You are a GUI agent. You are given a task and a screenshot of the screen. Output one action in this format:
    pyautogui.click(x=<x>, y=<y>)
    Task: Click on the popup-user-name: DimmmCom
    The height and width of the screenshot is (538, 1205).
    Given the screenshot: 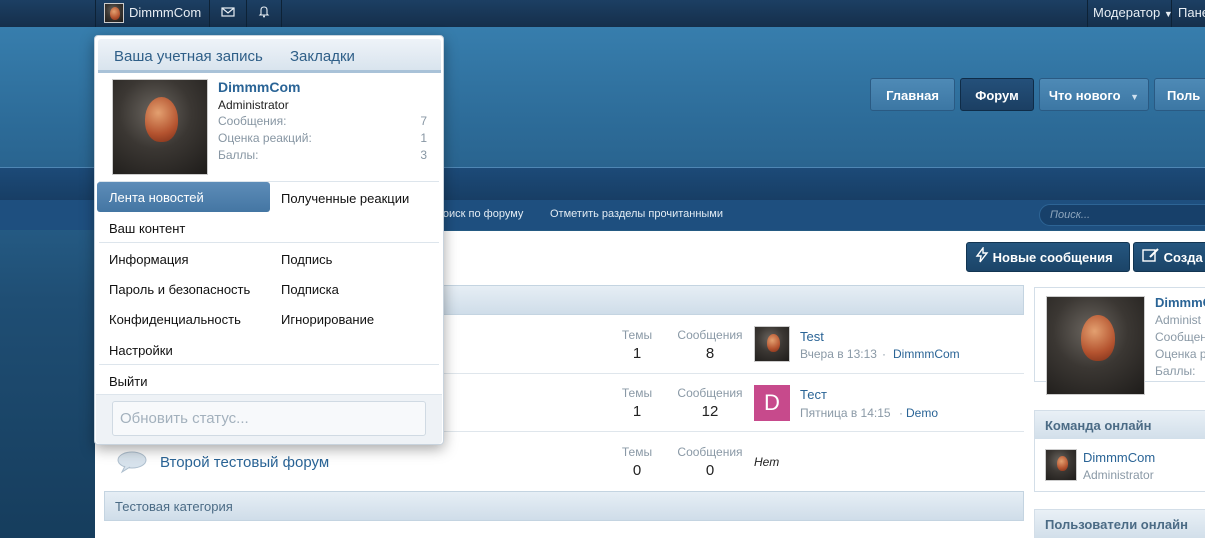 What is the action you would take?
    pyautogui.click(x=259, y=87)
    